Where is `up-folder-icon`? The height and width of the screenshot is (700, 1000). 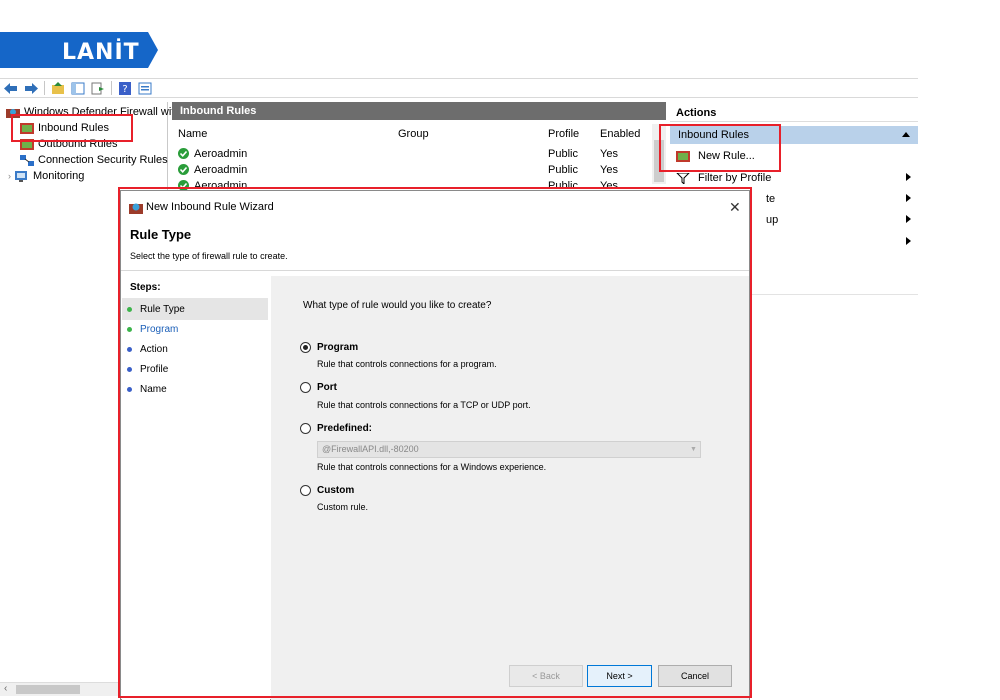 up-folder-icon is located at coordinates (58, 88).